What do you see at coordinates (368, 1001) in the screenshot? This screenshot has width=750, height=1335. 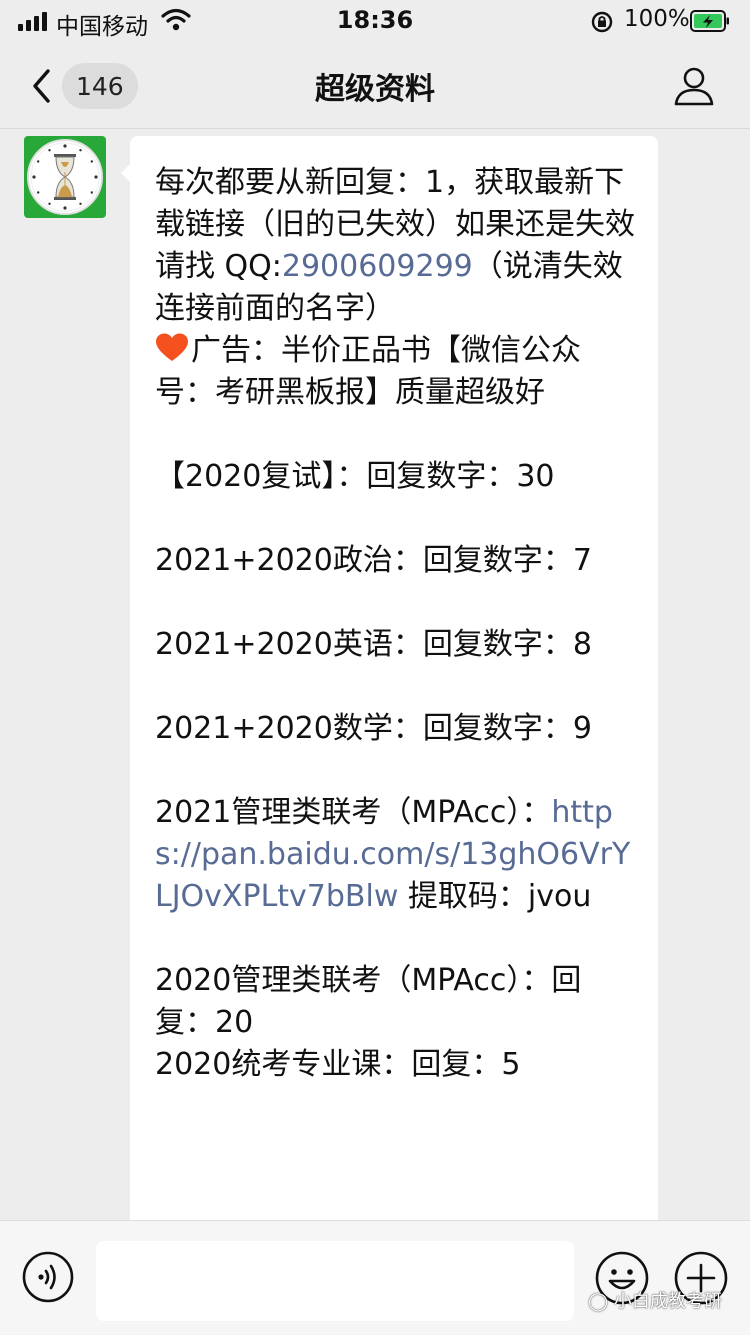 I see `message-line-mpacc-2020: 2020管理类联考（MPAcc）：回复：20` at bounding box center [368, 1001].